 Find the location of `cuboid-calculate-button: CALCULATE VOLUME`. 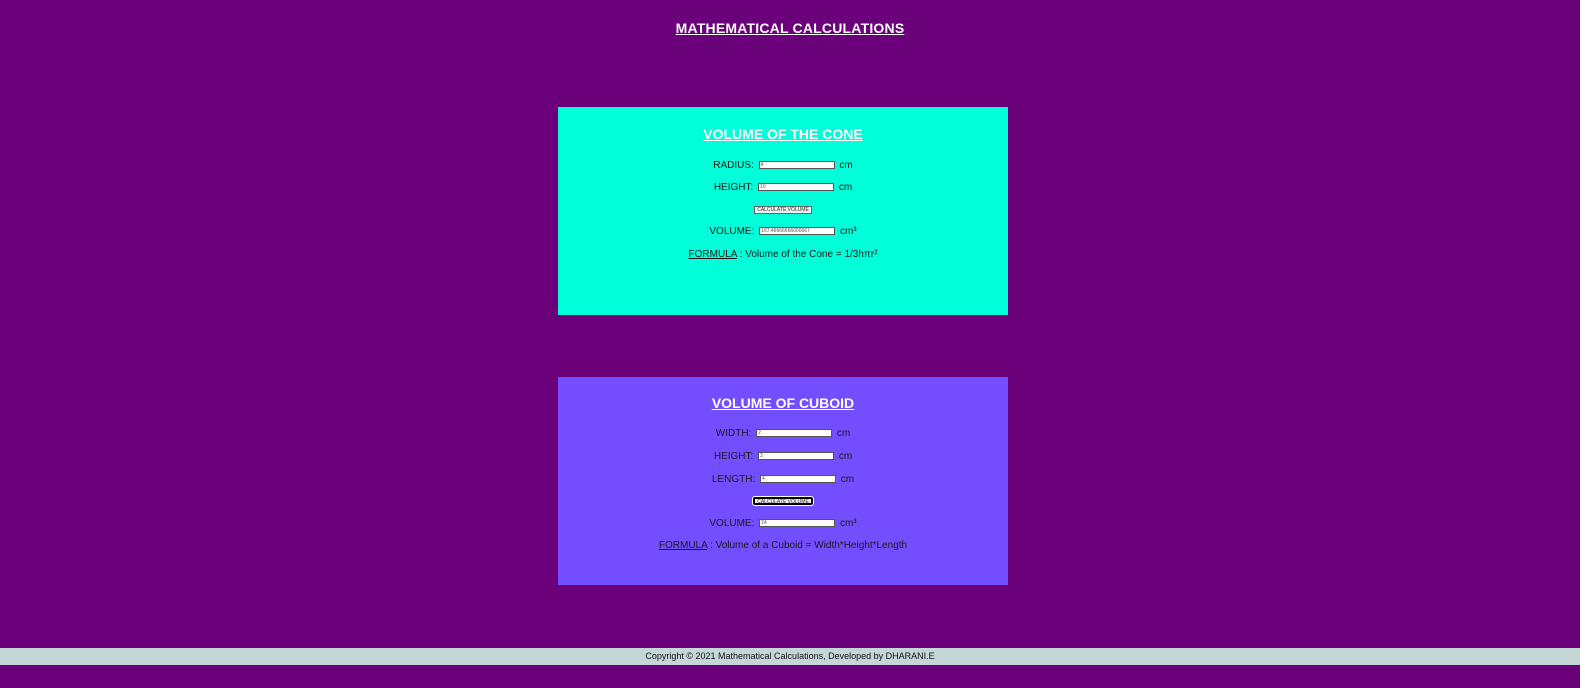

cuboid-calculate-button: CALCULATE VOLUME is located at coordinates (783, 501).